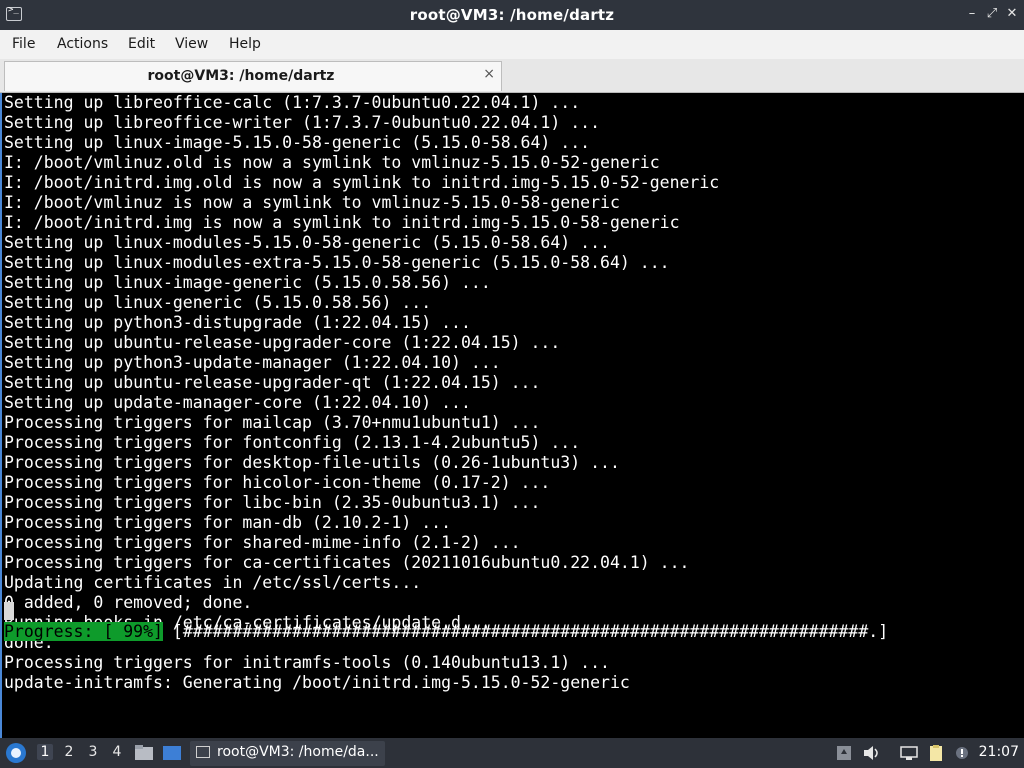  What do you see at coordinates (1, 415) in the screenshot?
I see `terminal-left-accent` at bounding box center [1, 415].